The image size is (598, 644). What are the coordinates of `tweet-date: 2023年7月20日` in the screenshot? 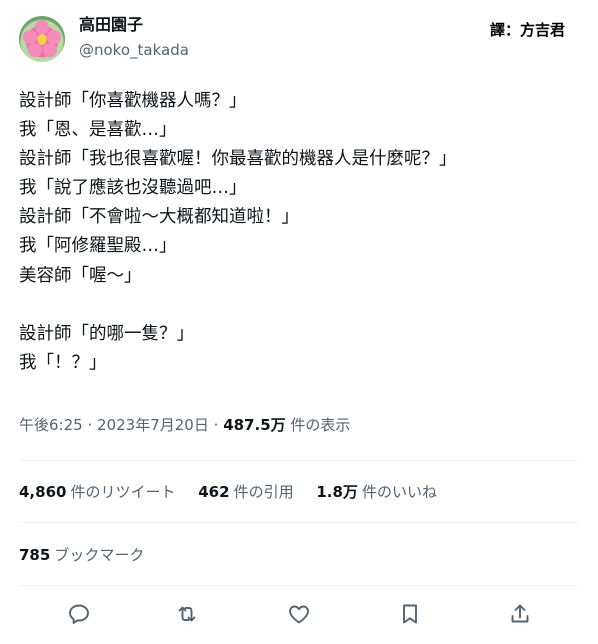 It's located at (153, 425).